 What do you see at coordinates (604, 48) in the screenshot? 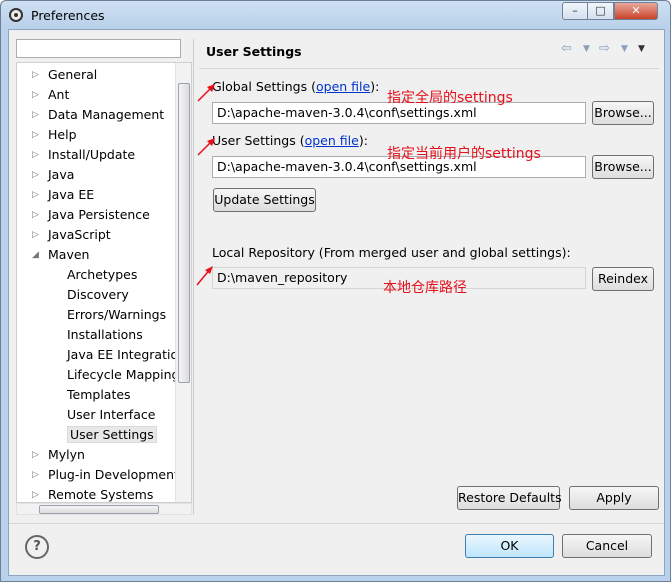
I see `forward-arrow-icon: ⇨` at bounding box center [604, 48].